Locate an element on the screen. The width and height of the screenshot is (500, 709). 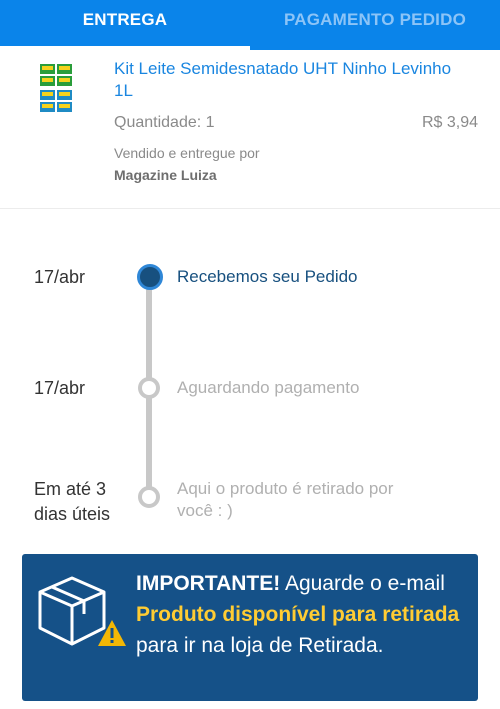
notice-important: IMPORTANTE! is located at coordinates (208, 583).